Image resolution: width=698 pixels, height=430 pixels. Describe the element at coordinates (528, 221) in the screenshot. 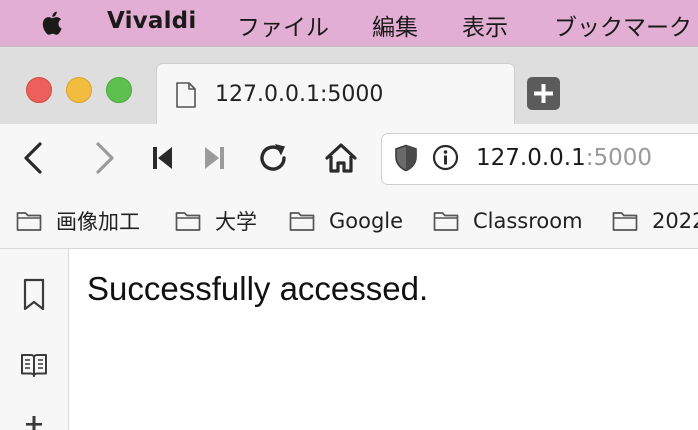

I see `bookmark-label: Classroom` at that location.